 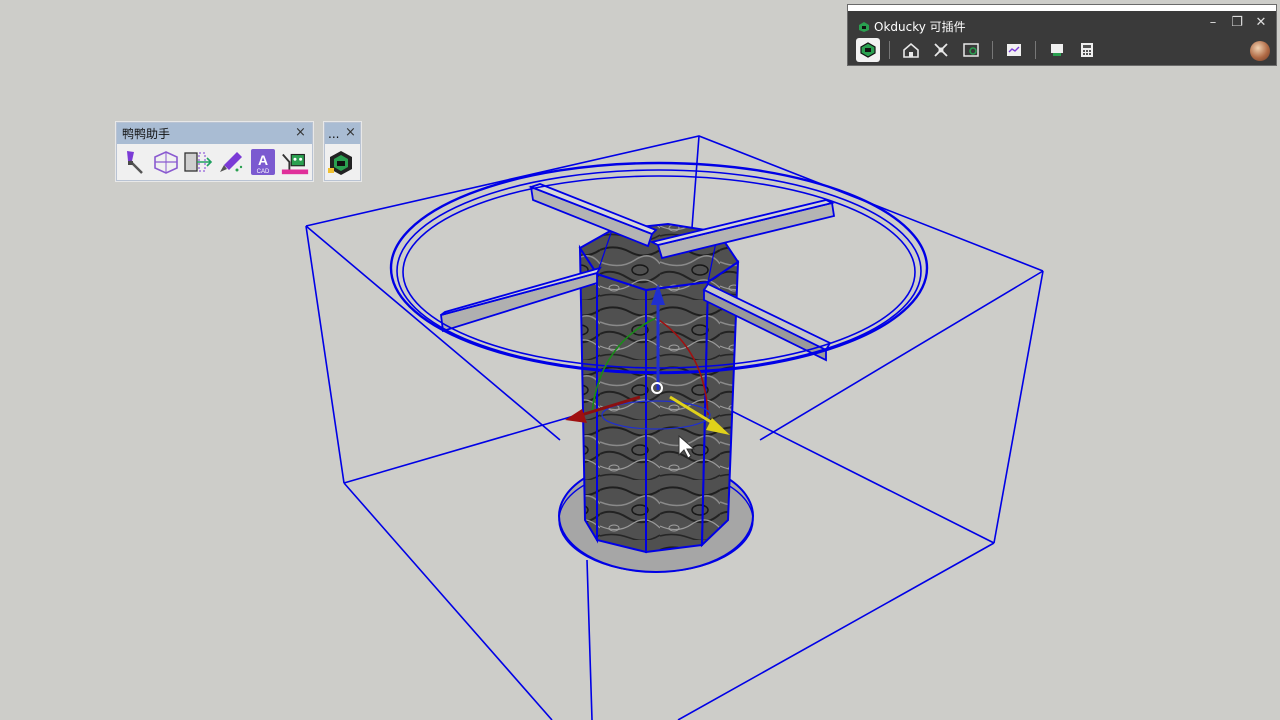 I want to click on okducky-title-bar: Okducky 可插件, so click(x=912, y=26).